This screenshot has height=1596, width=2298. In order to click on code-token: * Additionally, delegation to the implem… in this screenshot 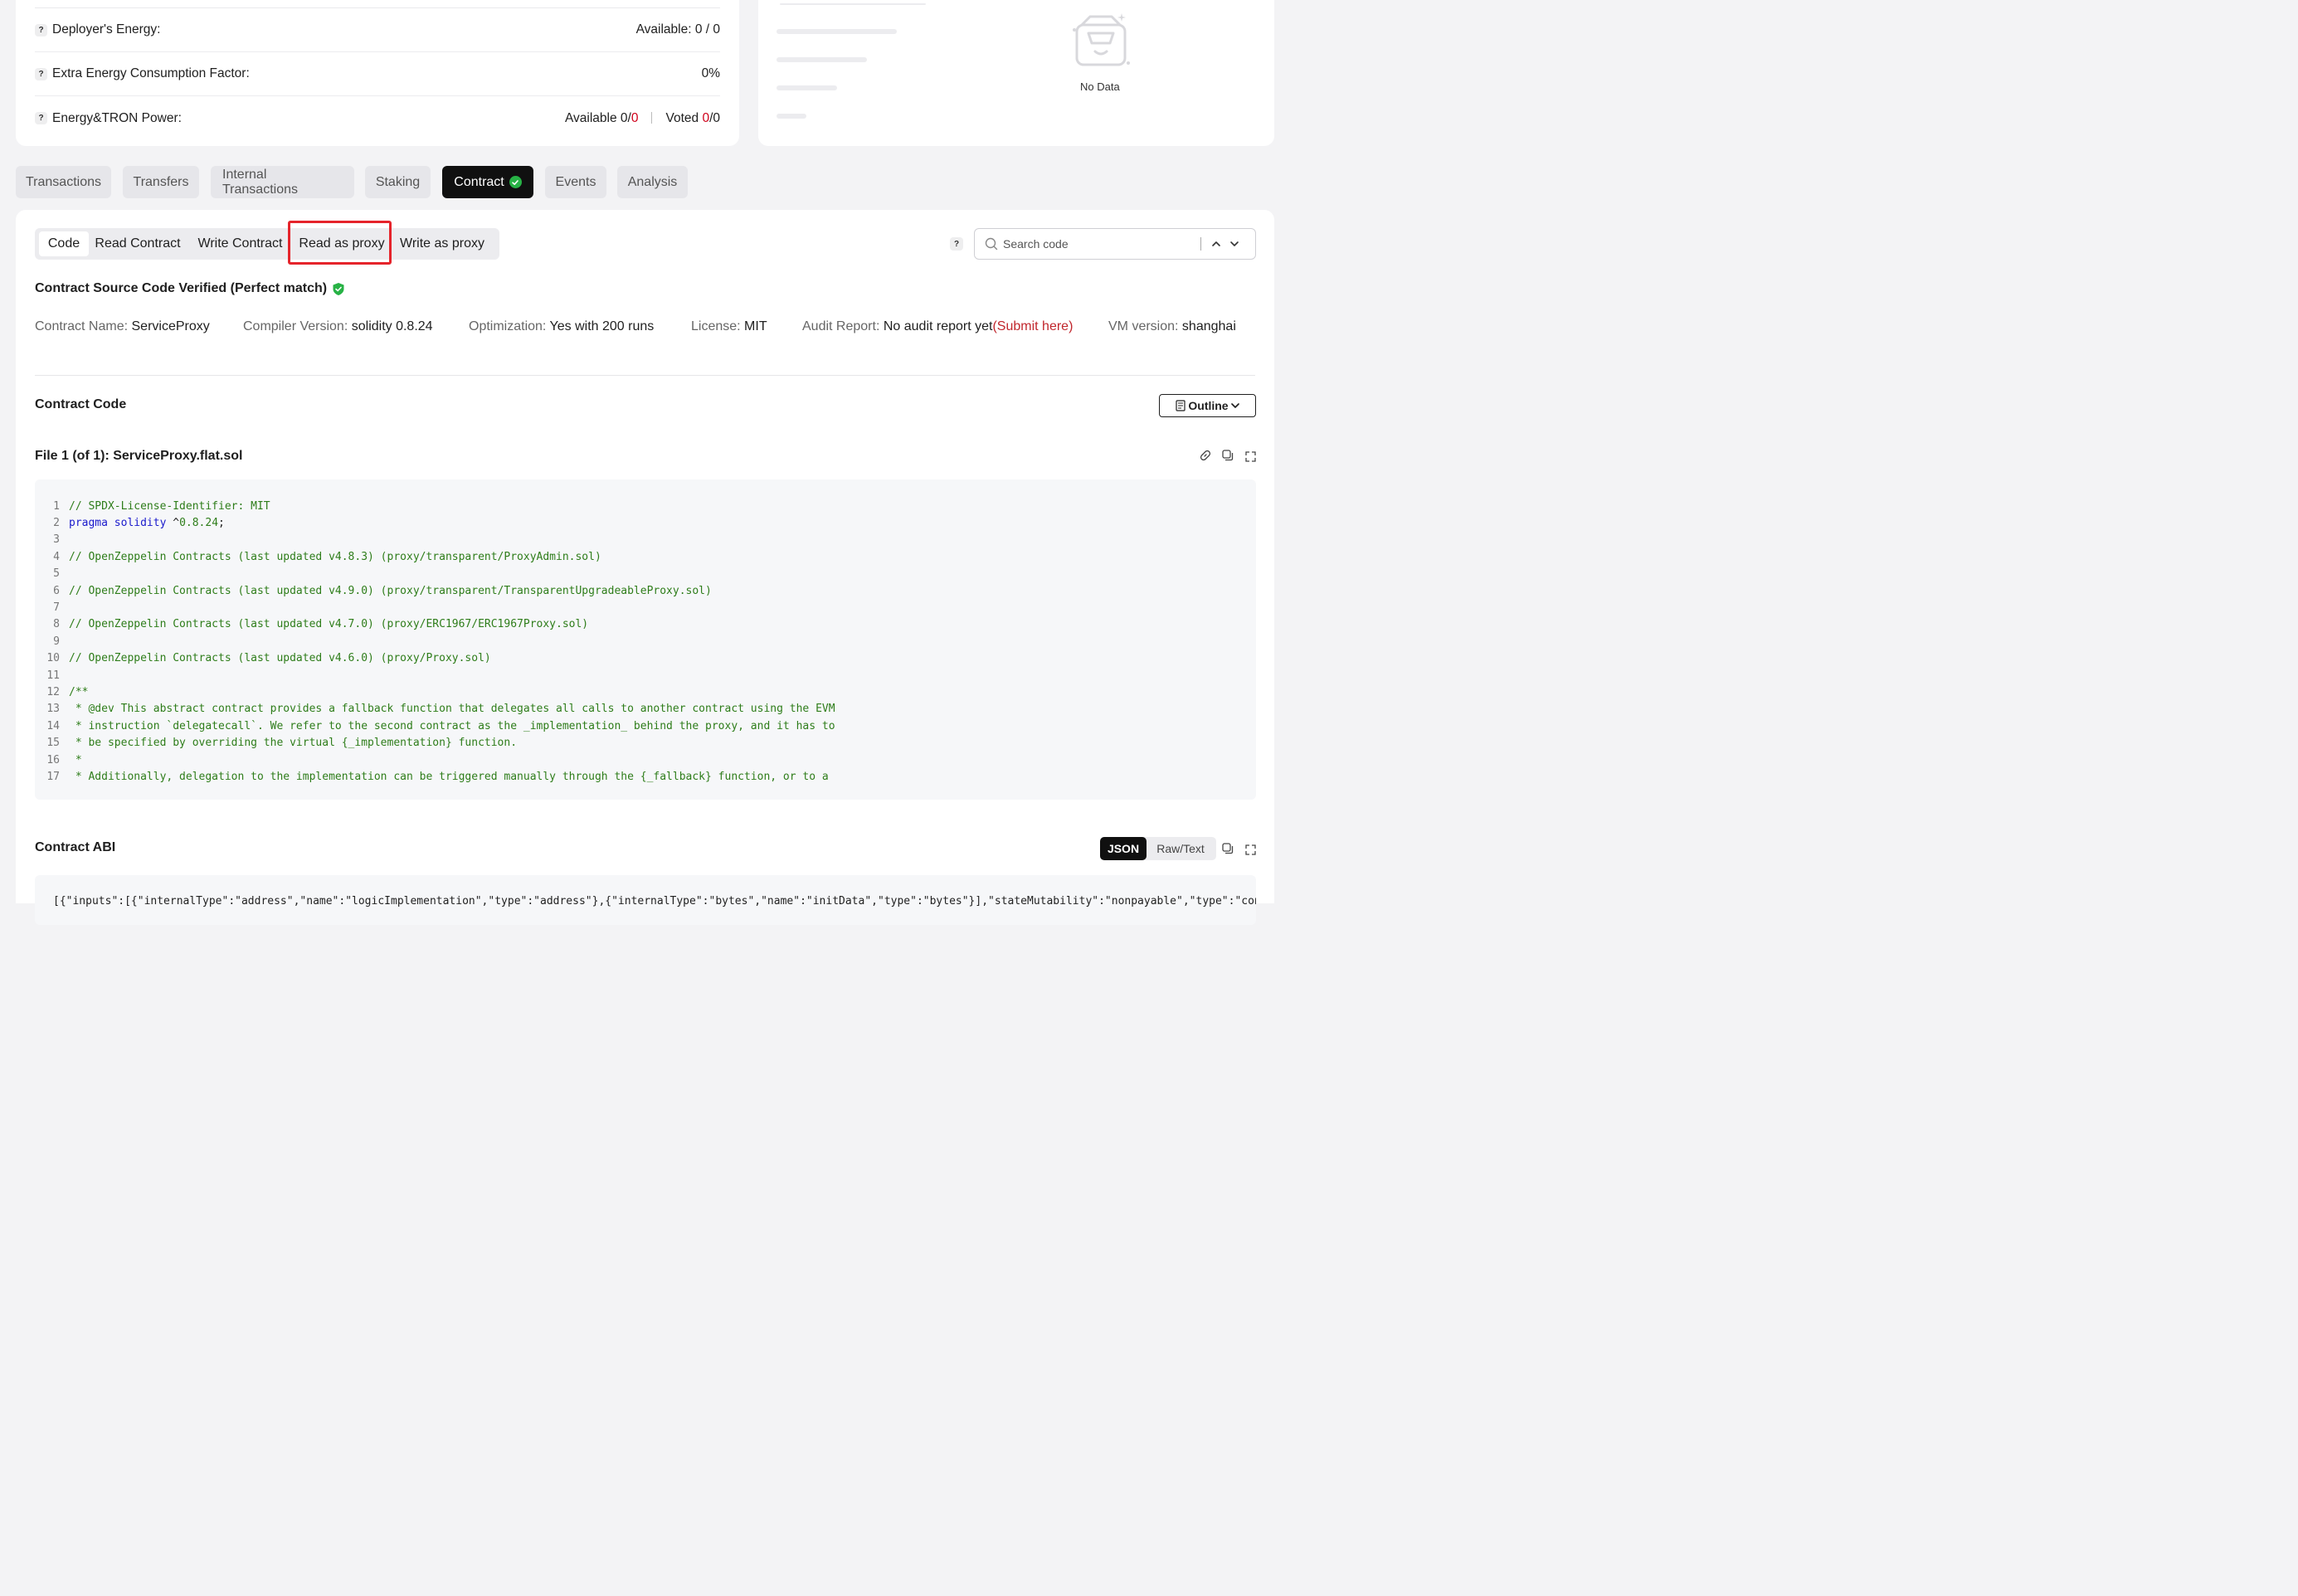, I will do `click(449, 776)`.